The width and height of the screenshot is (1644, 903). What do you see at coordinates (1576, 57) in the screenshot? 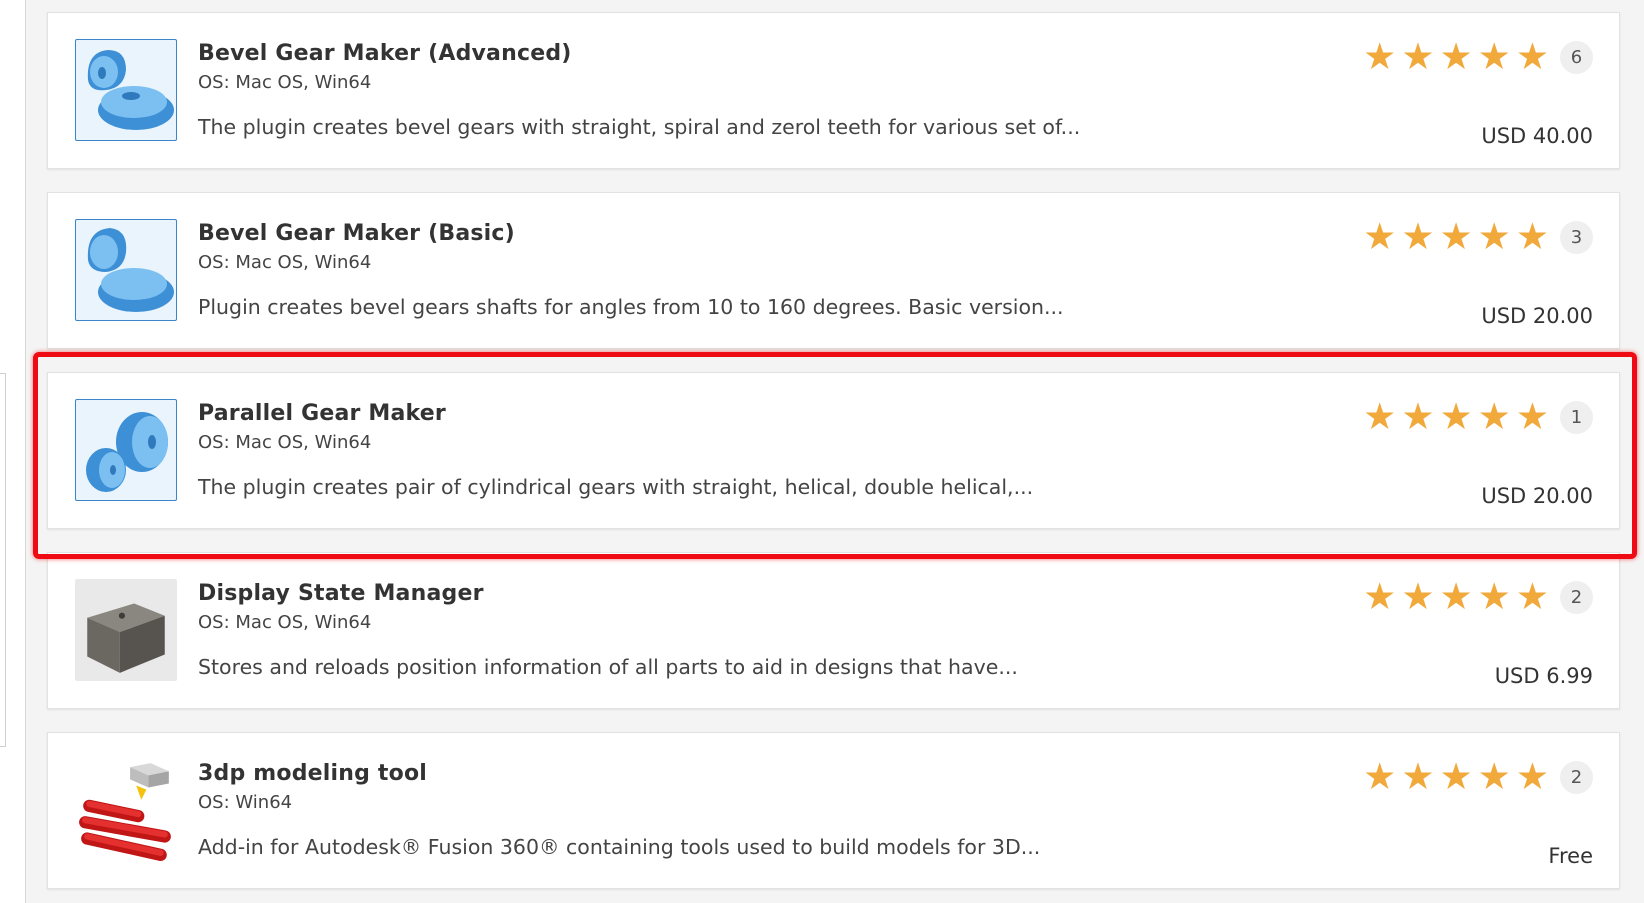
I see `review-count-badge: 6` at bounding box center [1576, 57].